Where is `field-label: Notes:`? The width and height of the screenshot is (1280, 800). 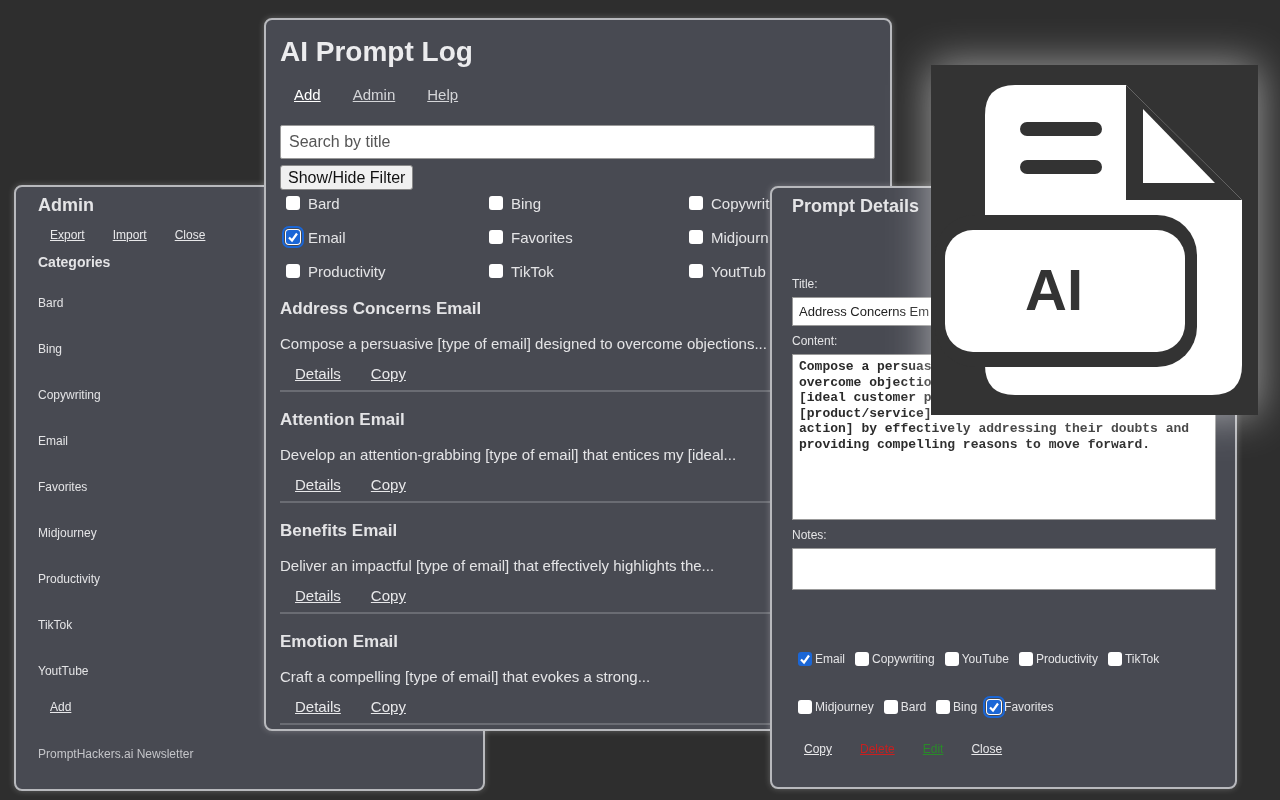 field-label: Notes: is located at coordinates (810, 535).